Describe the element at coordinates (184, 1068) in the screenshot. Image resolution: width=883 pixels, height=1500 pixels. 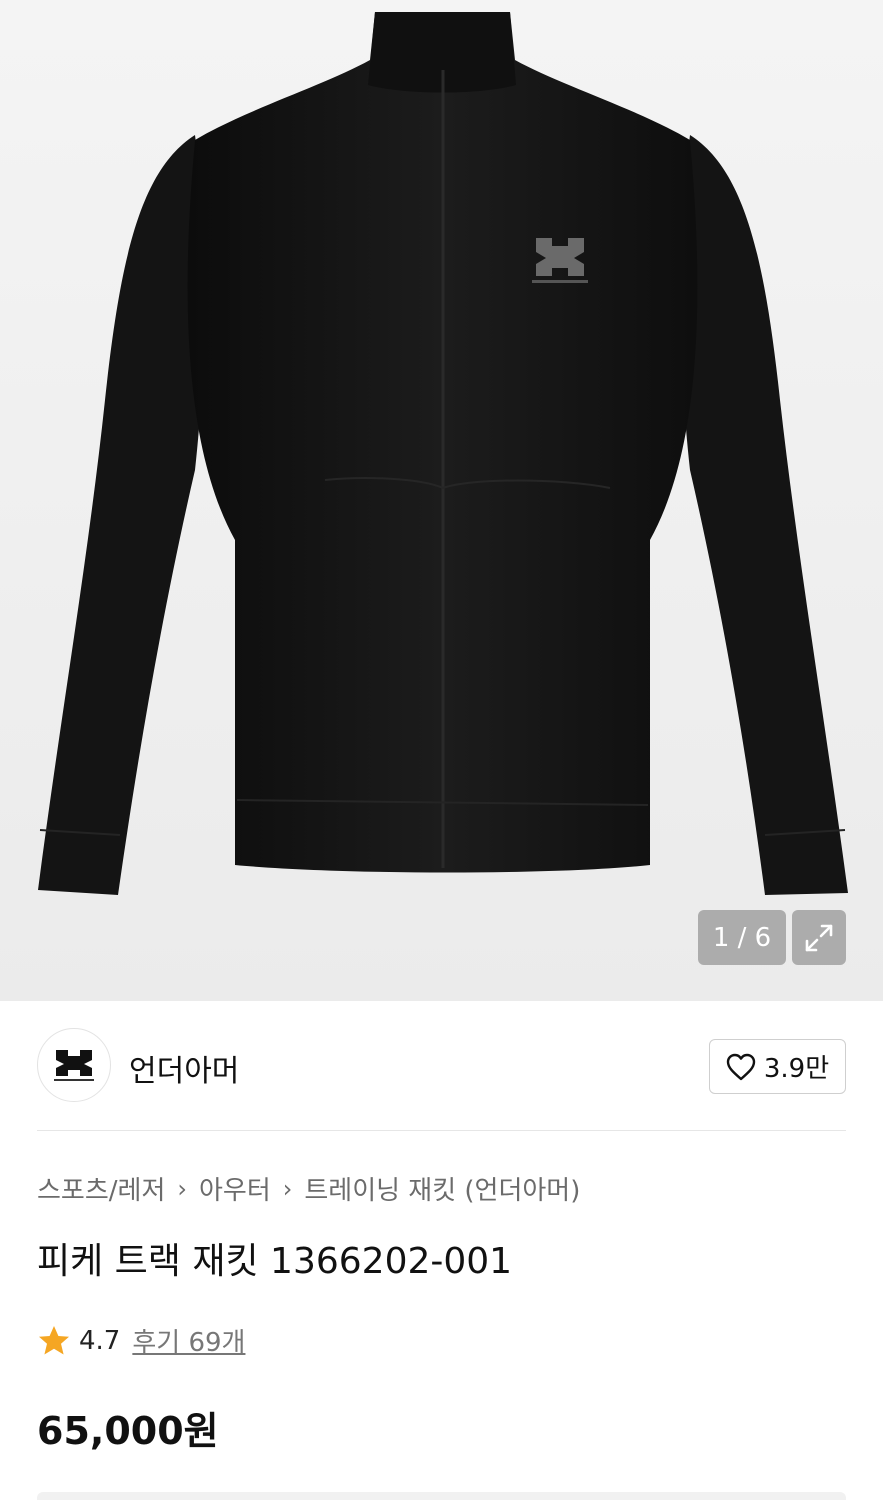
I see `brand-name: 언더아머` at that location.